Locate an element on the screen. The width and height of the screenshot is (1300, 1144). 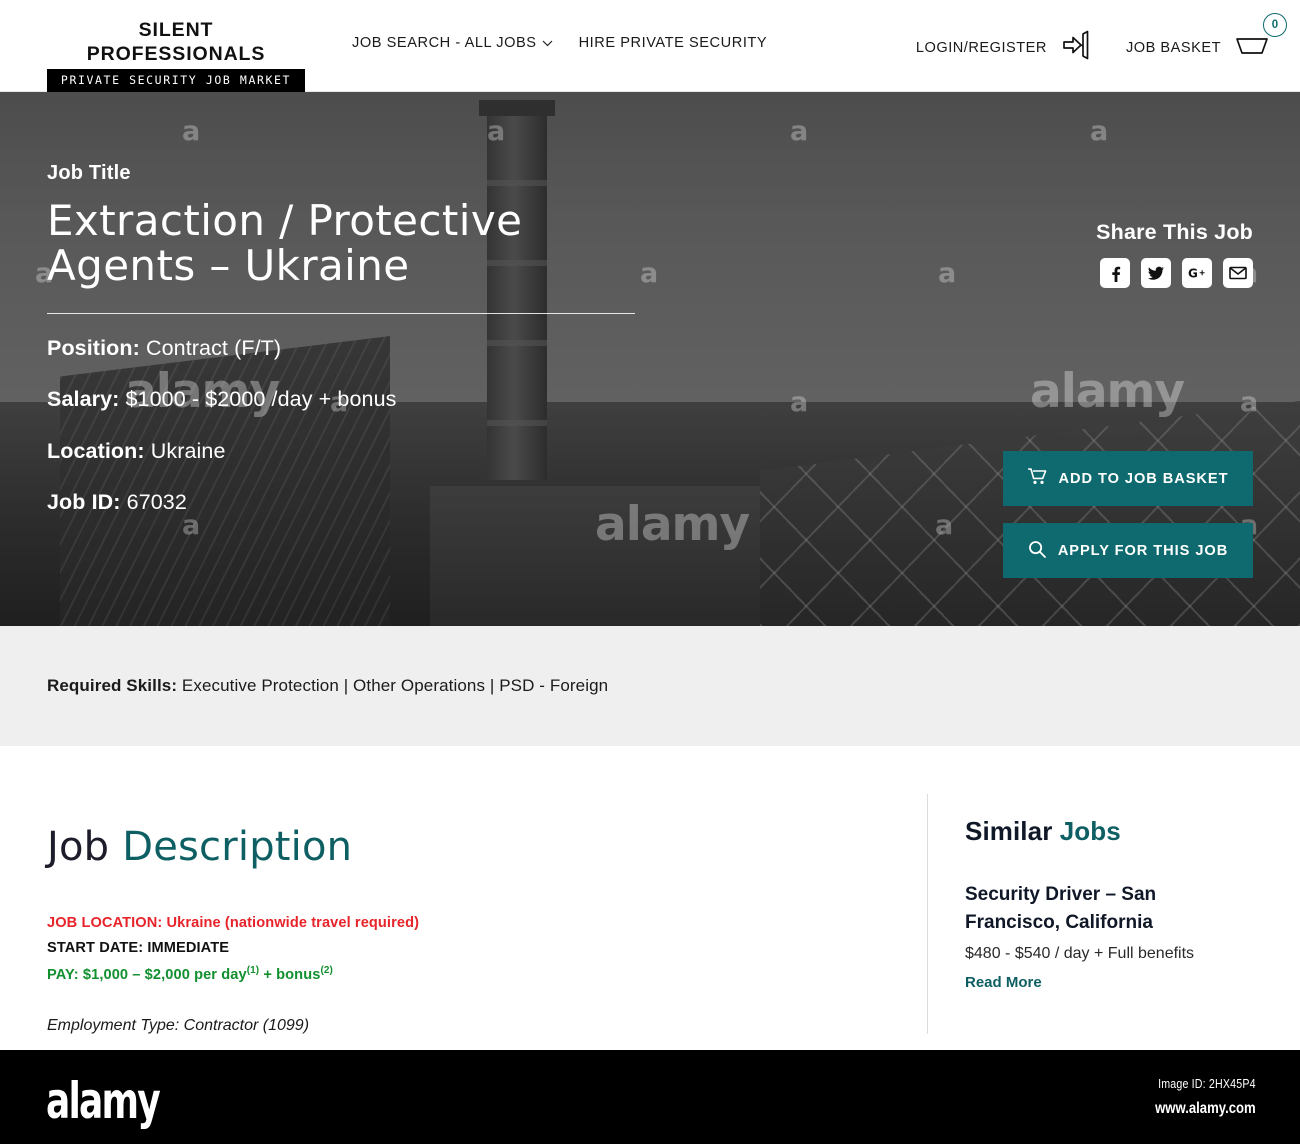
apply-for-this-job-label: APPLY FOR THIS JOB is located at coordinates (1143, 550).